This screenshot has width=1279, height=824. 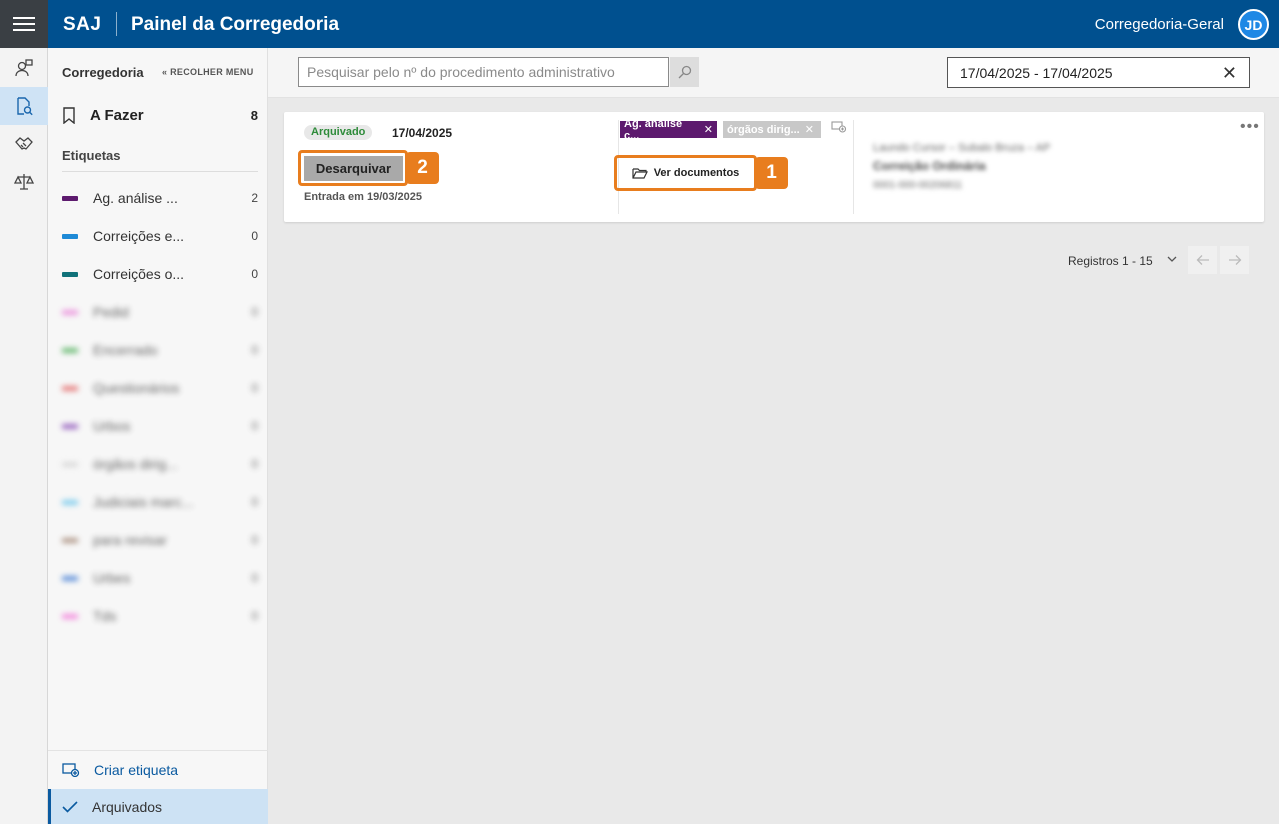 I want to click on card-info-line: Correição Ordinária, so click(x=929, y=166).